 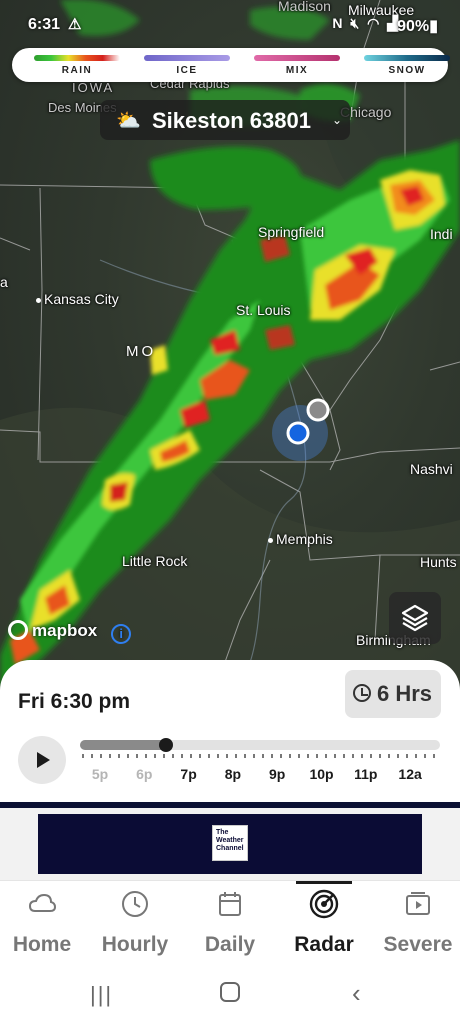 What do you see at coordinates (324, 904) in the screenshot?
I see `radar-icon` at bounding box center [324, 904].